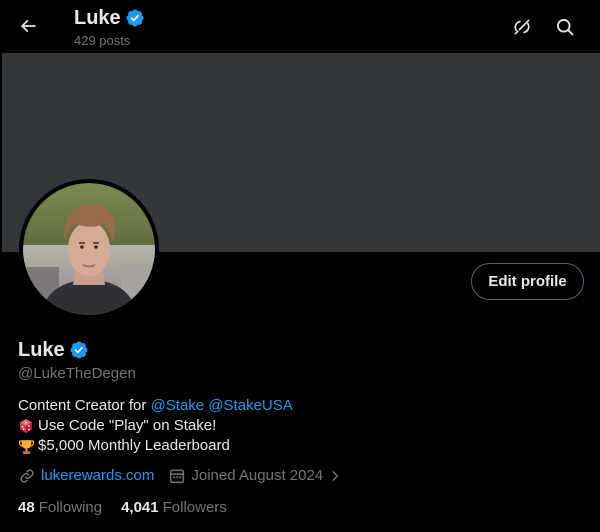 This screenshot has height=532, width=600. What do you see at coordinates (77, 373) in the screenshot?
I see `profile-handle: @LukeTheDegen` at bounding box center [77, 373].